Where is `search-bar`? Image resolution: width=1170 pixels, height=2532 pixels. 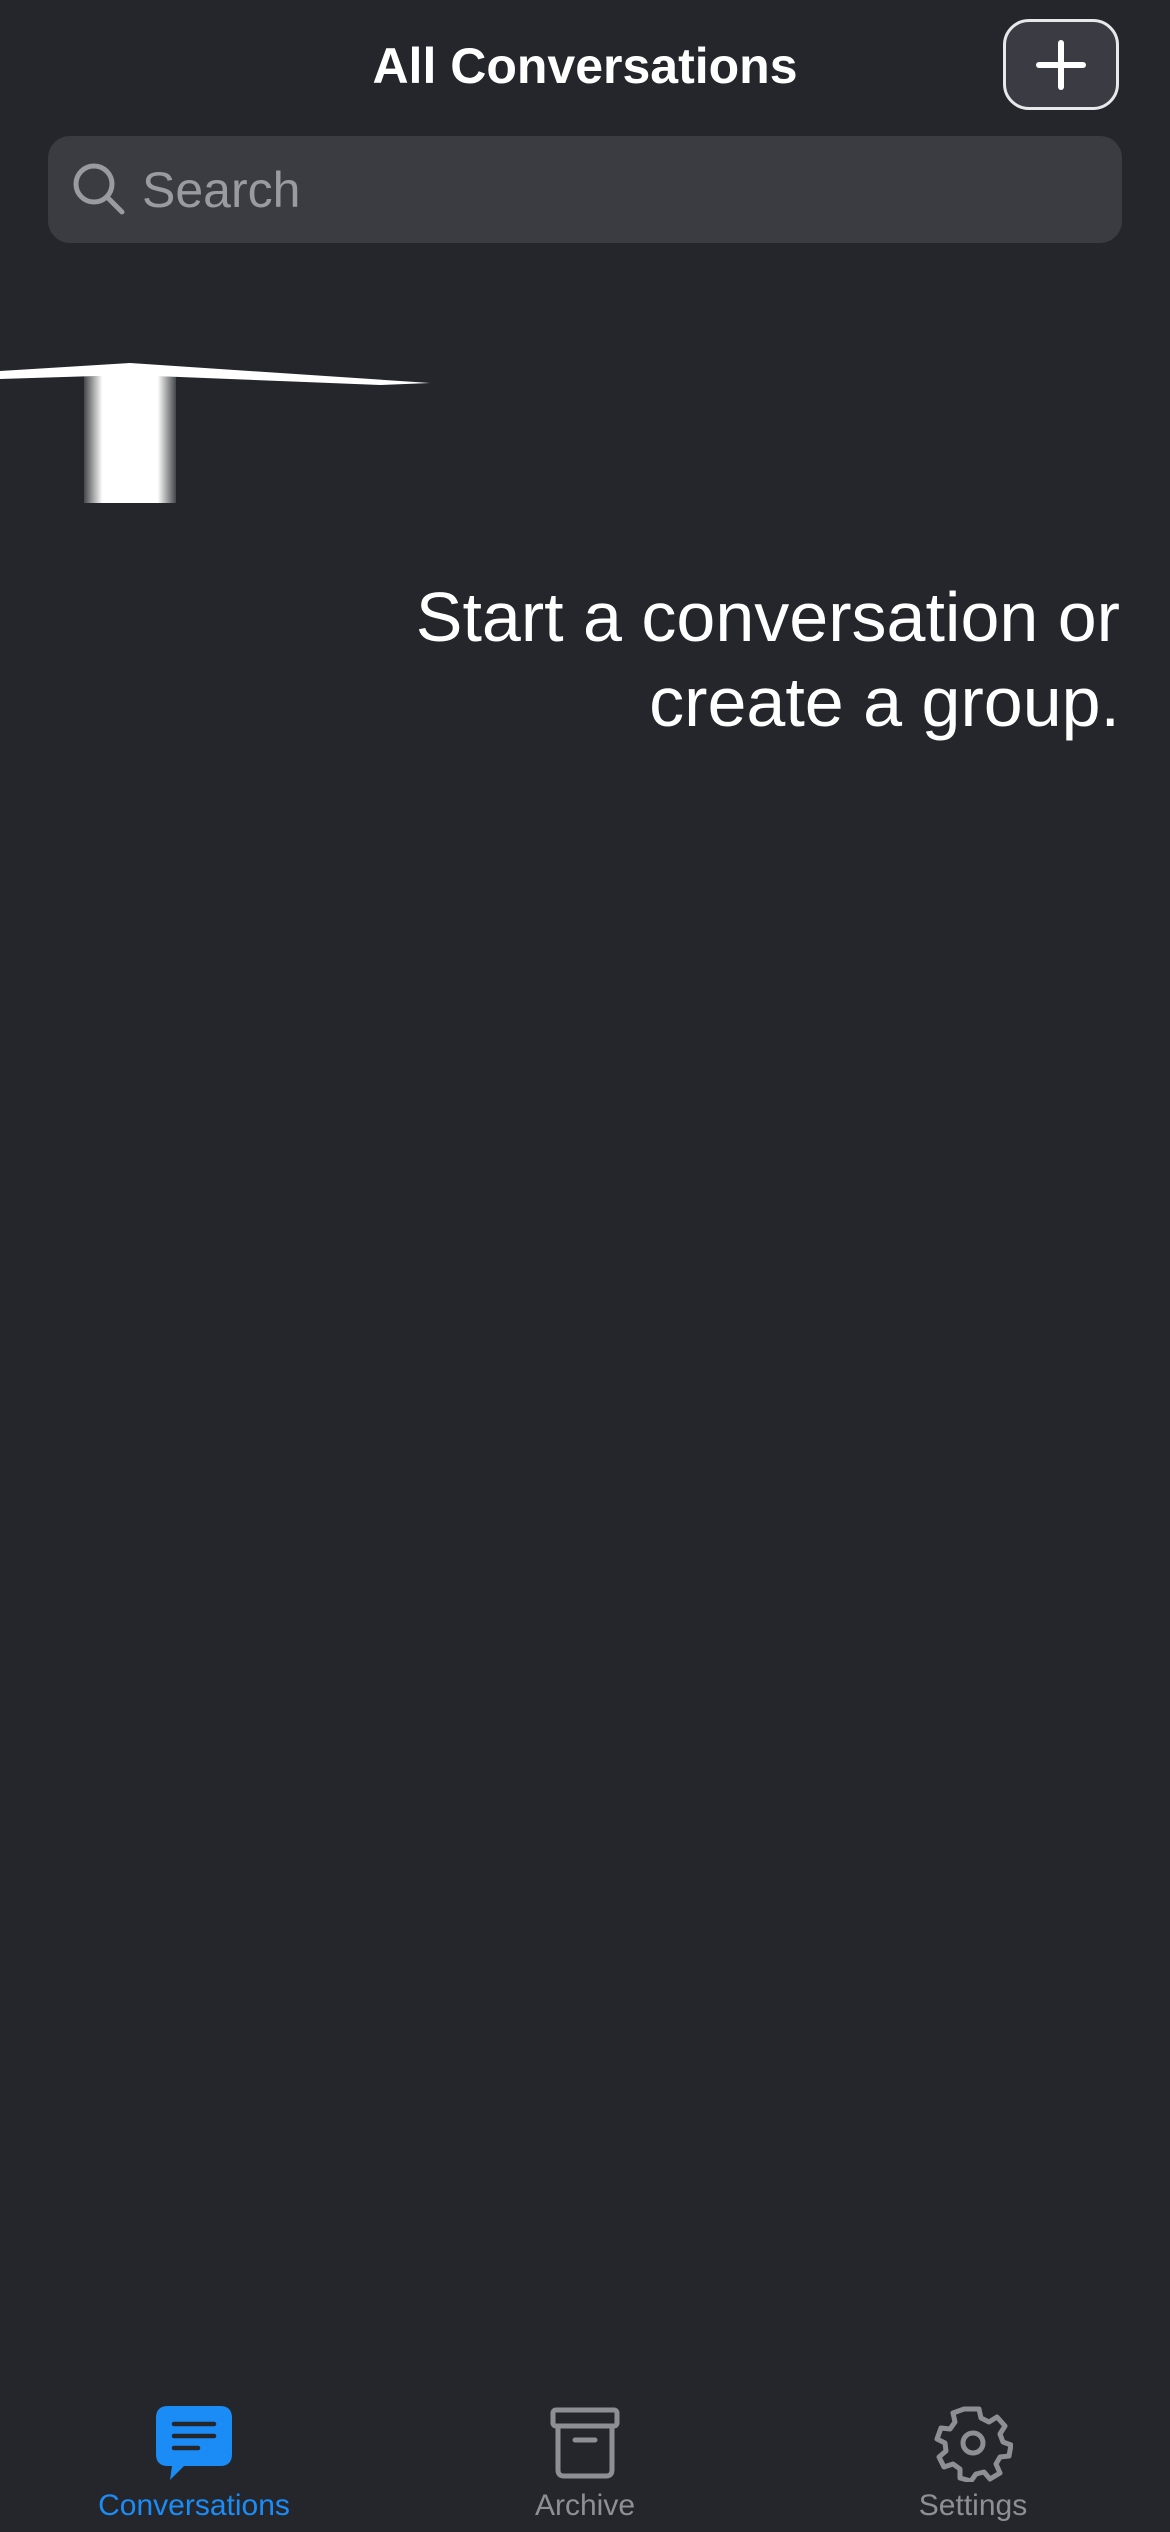 search-bar is located at coordinates (585, 189).